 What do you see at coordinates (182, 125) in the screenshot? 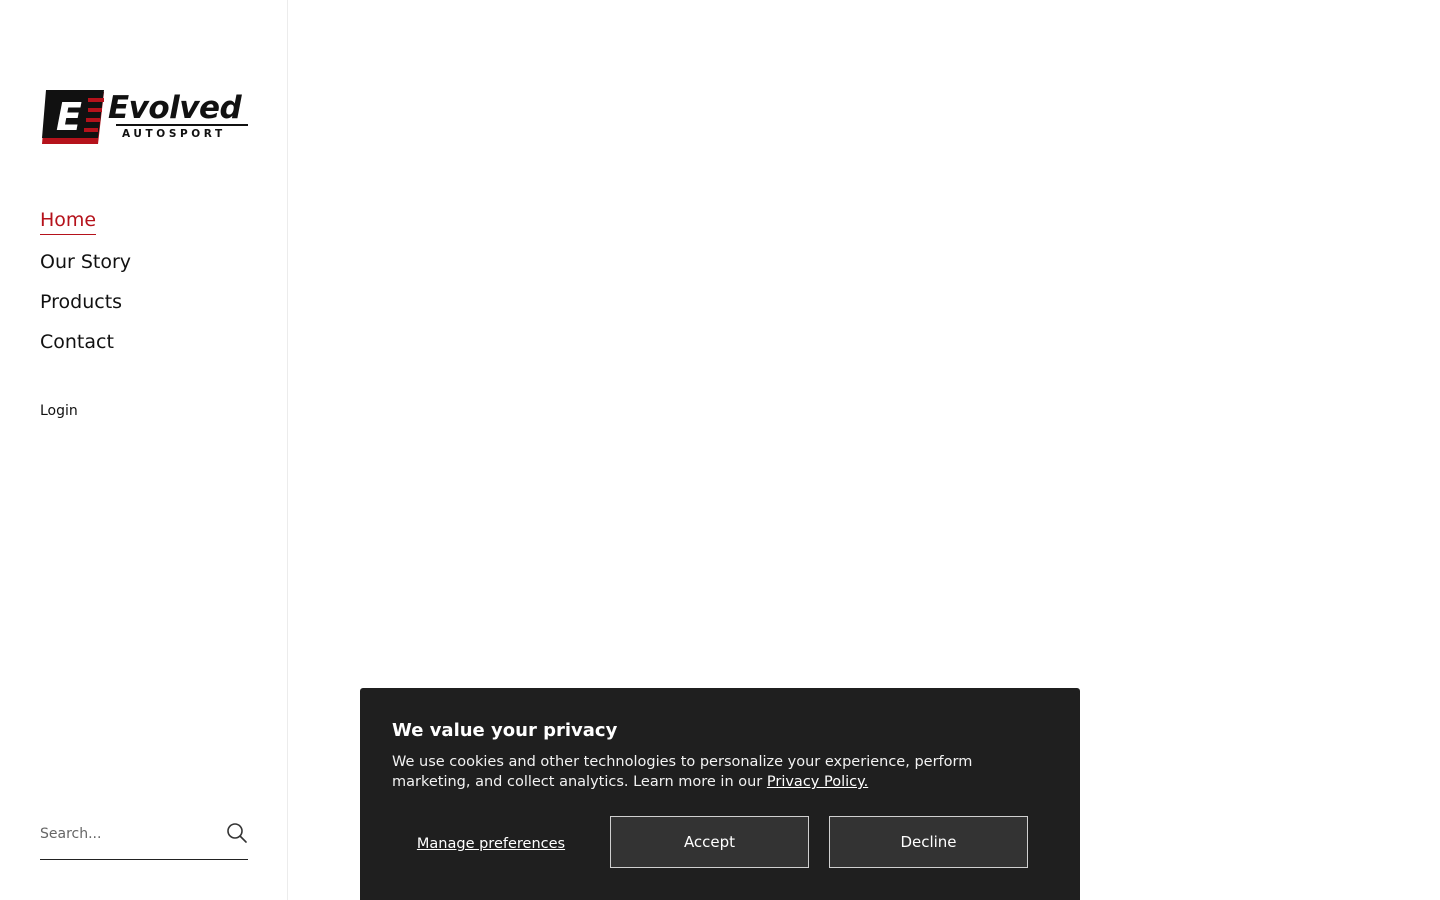
I see `logo-divider` at bounding box center [182, 125].